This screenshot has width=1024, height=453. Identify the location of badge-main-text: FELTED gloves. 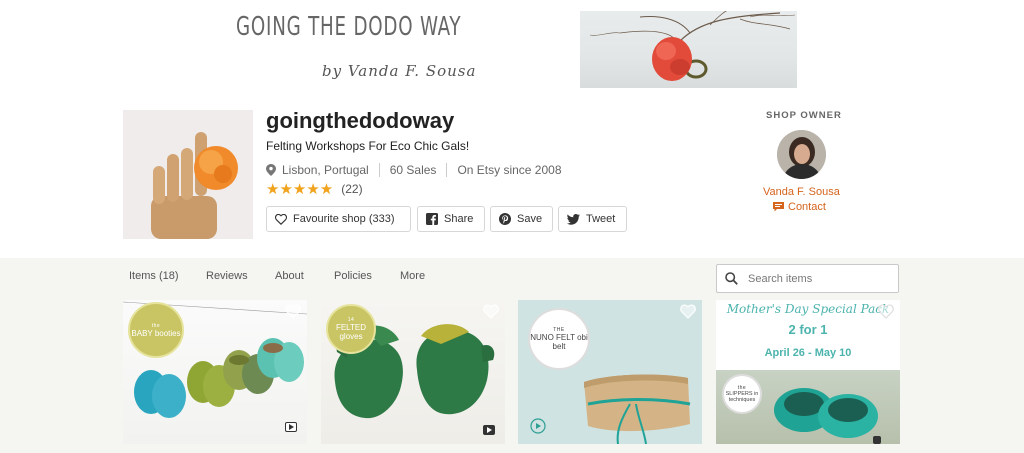
(351, 332).